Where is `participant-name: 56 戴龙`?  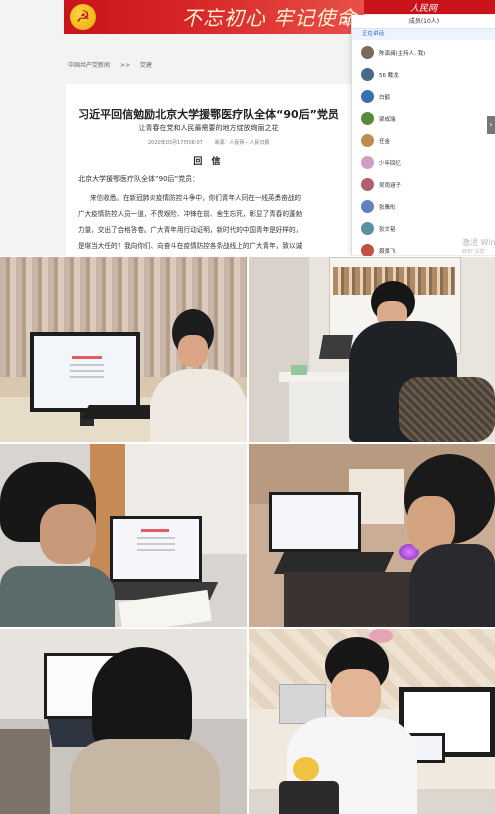
participant-name: 56 戴龙 is located at coordinates (389, 76).